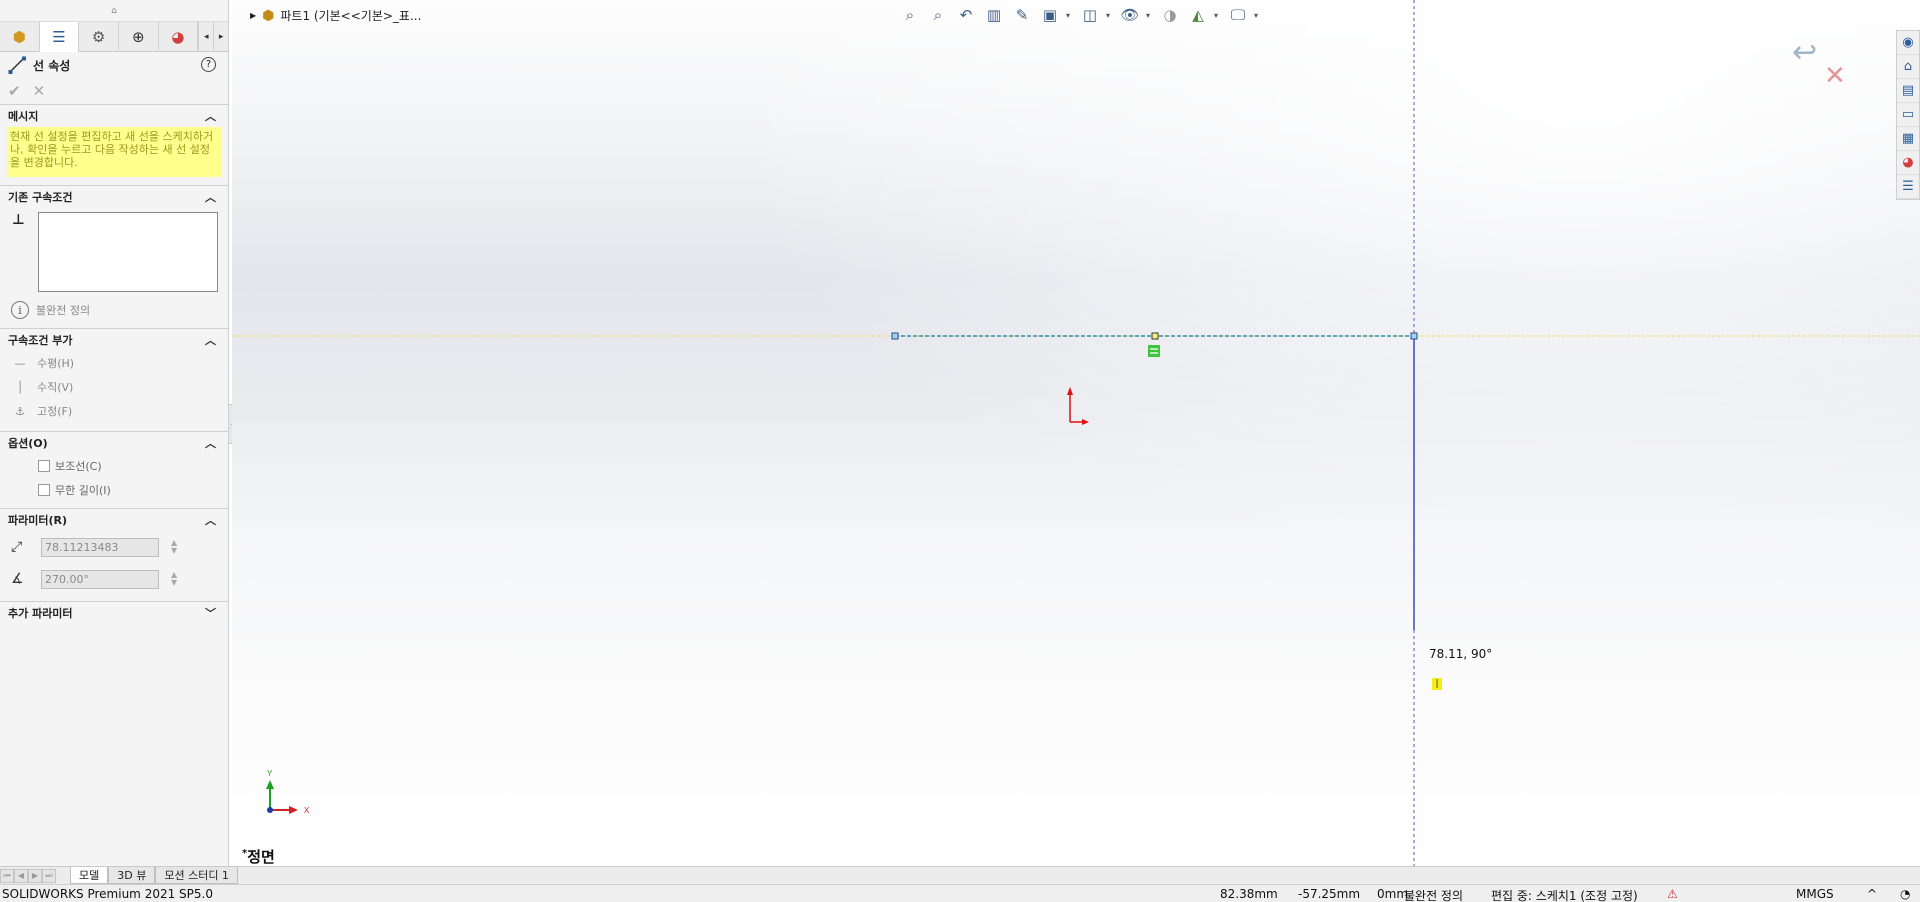 The image size is (1920, 902). I want to click on relation-icon: ⊥, so click(18, 220).